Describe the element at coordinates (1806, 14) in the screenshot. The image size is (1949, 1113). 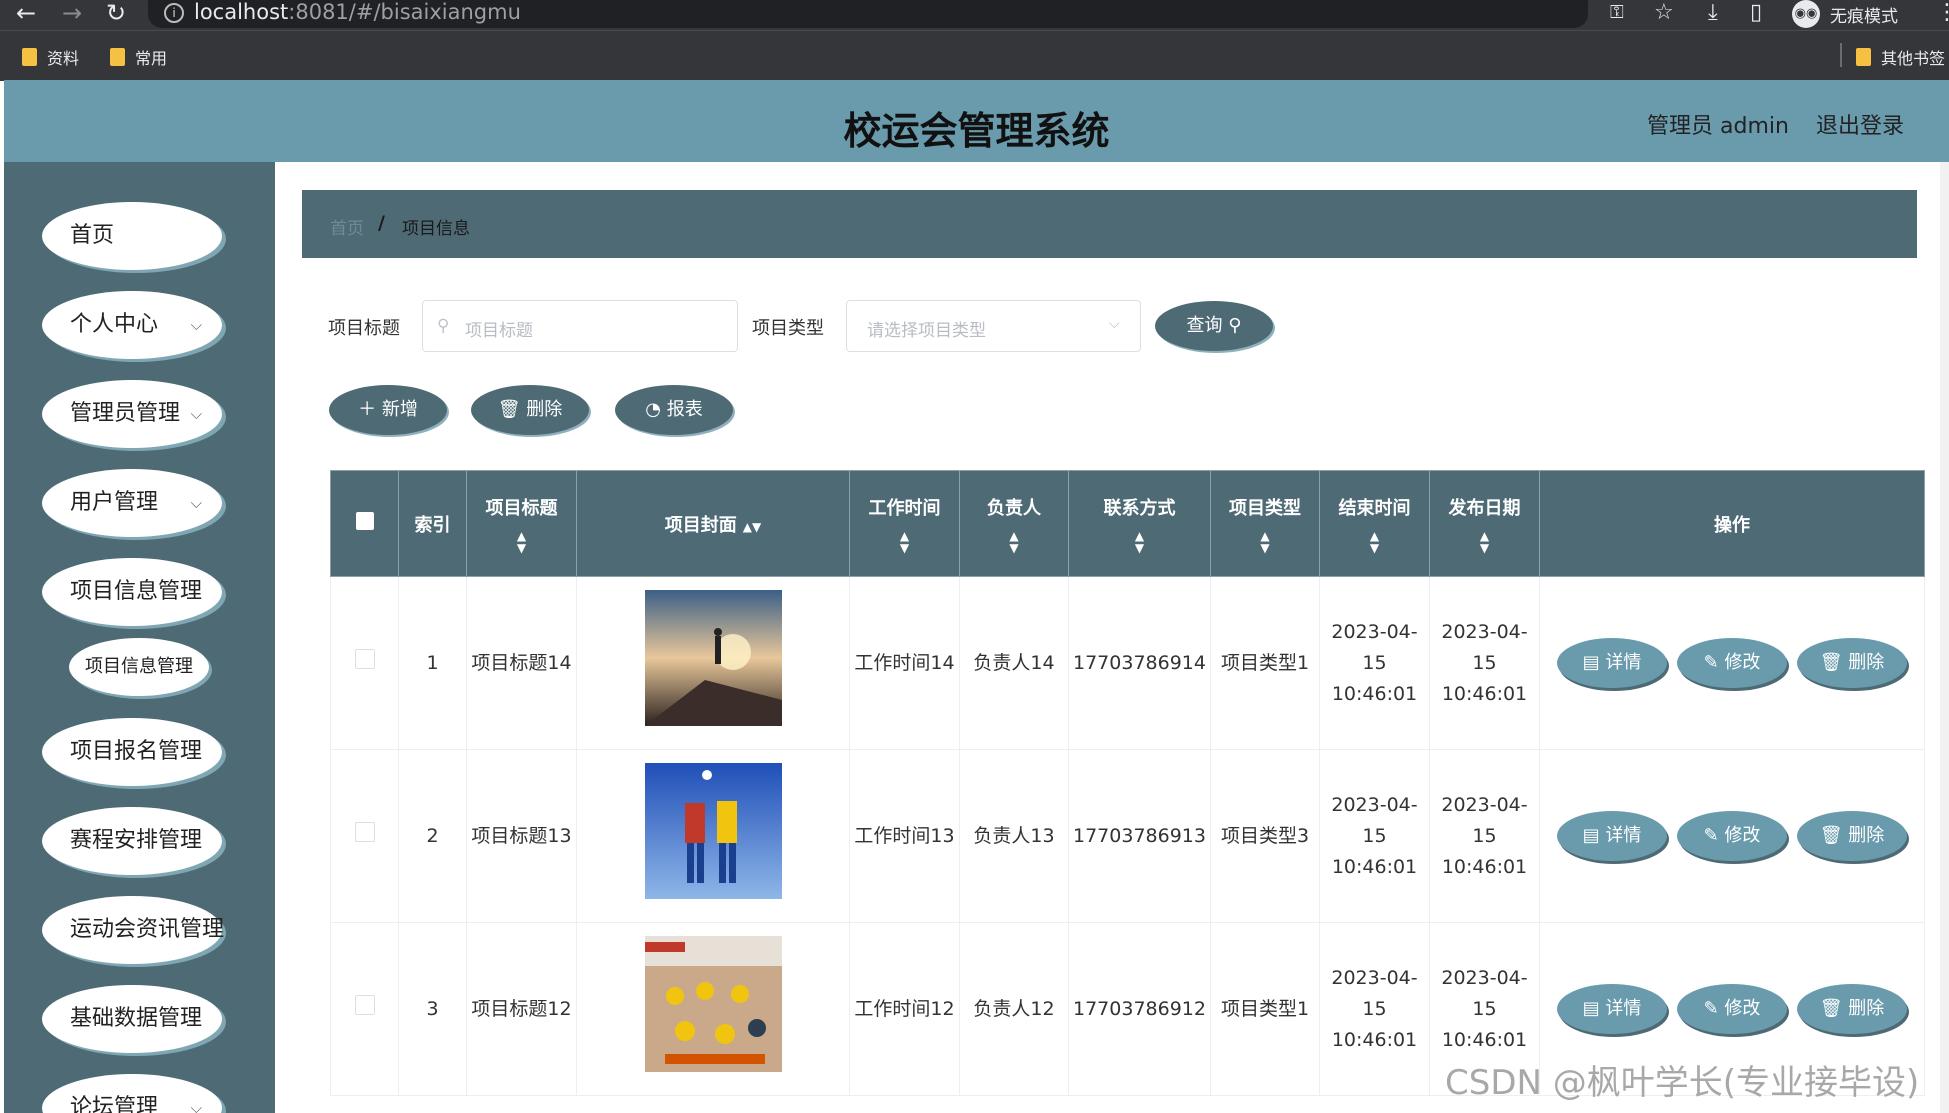
I see `incognito-icon: ◉◉` at that location.